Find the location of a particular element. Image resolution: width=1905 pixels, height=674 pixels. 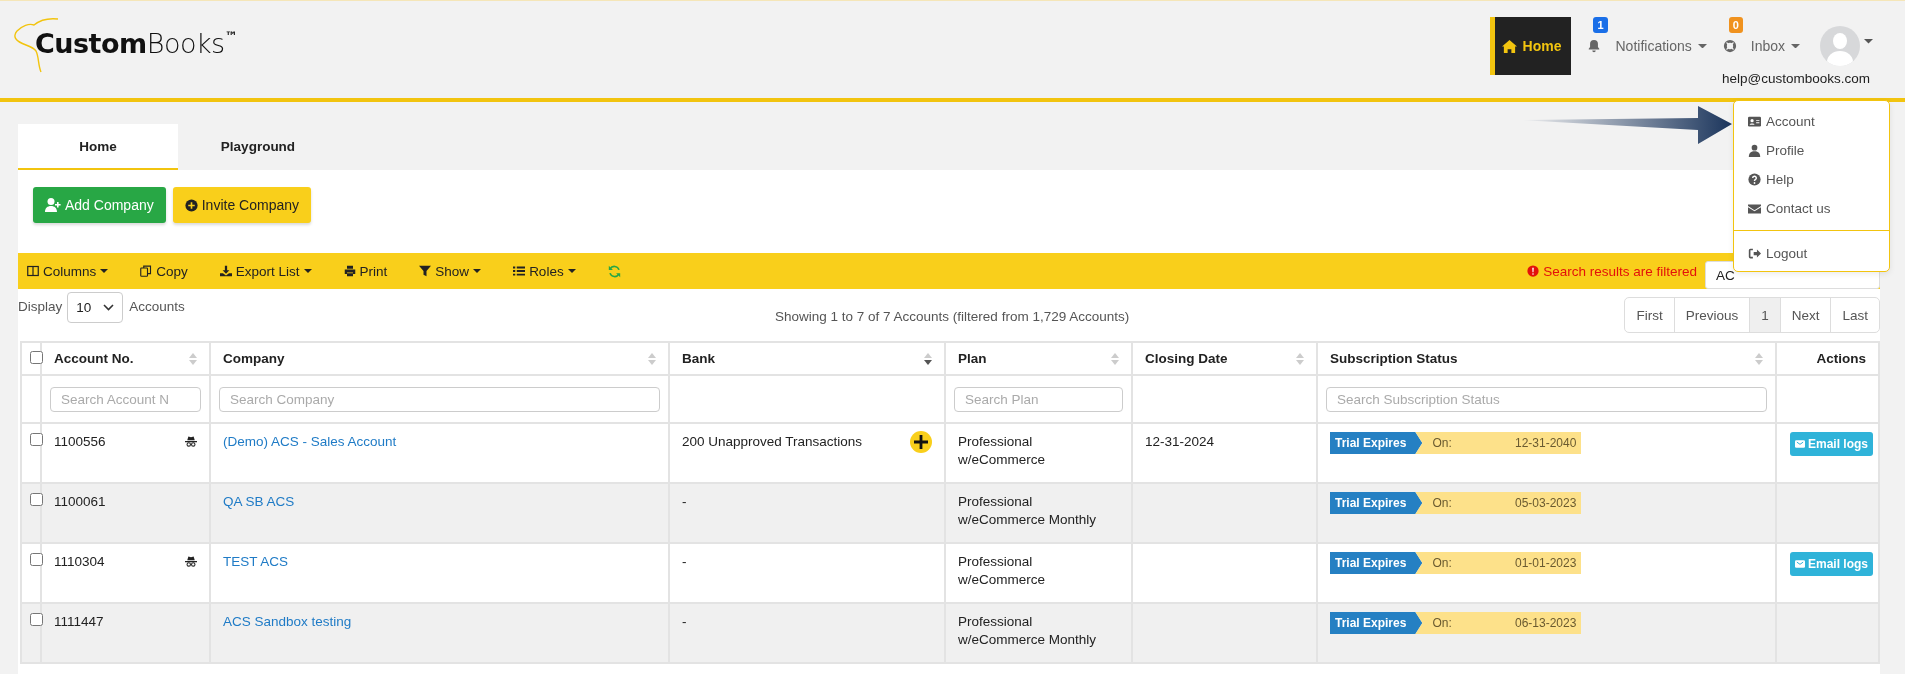

toolbar-button: Print is located at coordinates (365, 271).